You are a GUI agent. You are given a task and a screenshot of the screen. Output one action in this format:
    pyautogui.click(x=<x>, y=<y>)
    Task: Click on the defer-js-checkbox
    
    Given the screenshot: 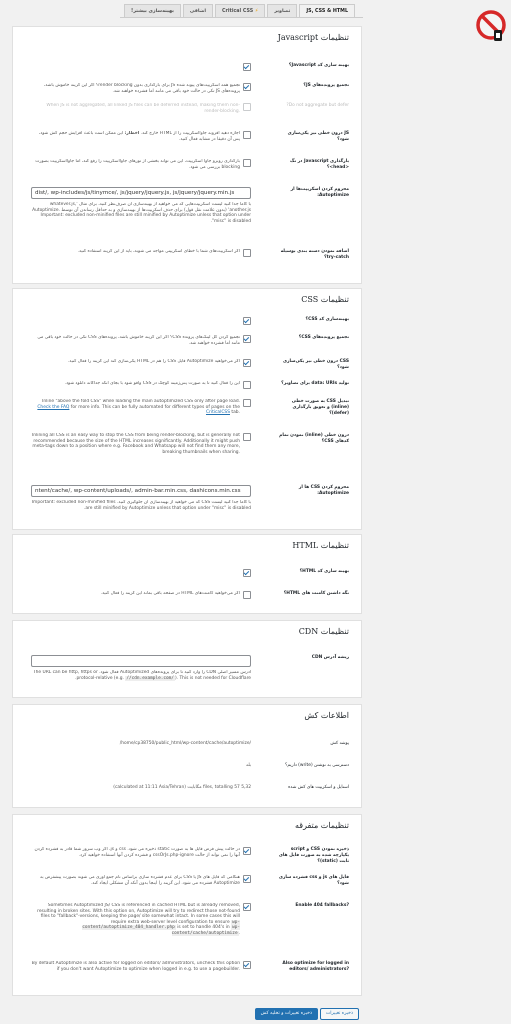 What is the action you would take?
    pyautogui.click(x=247, y=107)
    